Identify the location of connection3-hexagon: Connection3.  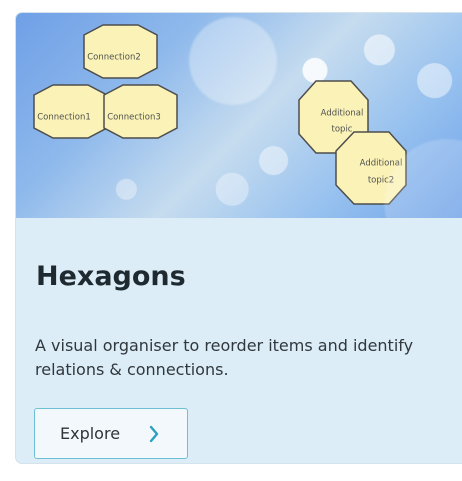
(140, 111).